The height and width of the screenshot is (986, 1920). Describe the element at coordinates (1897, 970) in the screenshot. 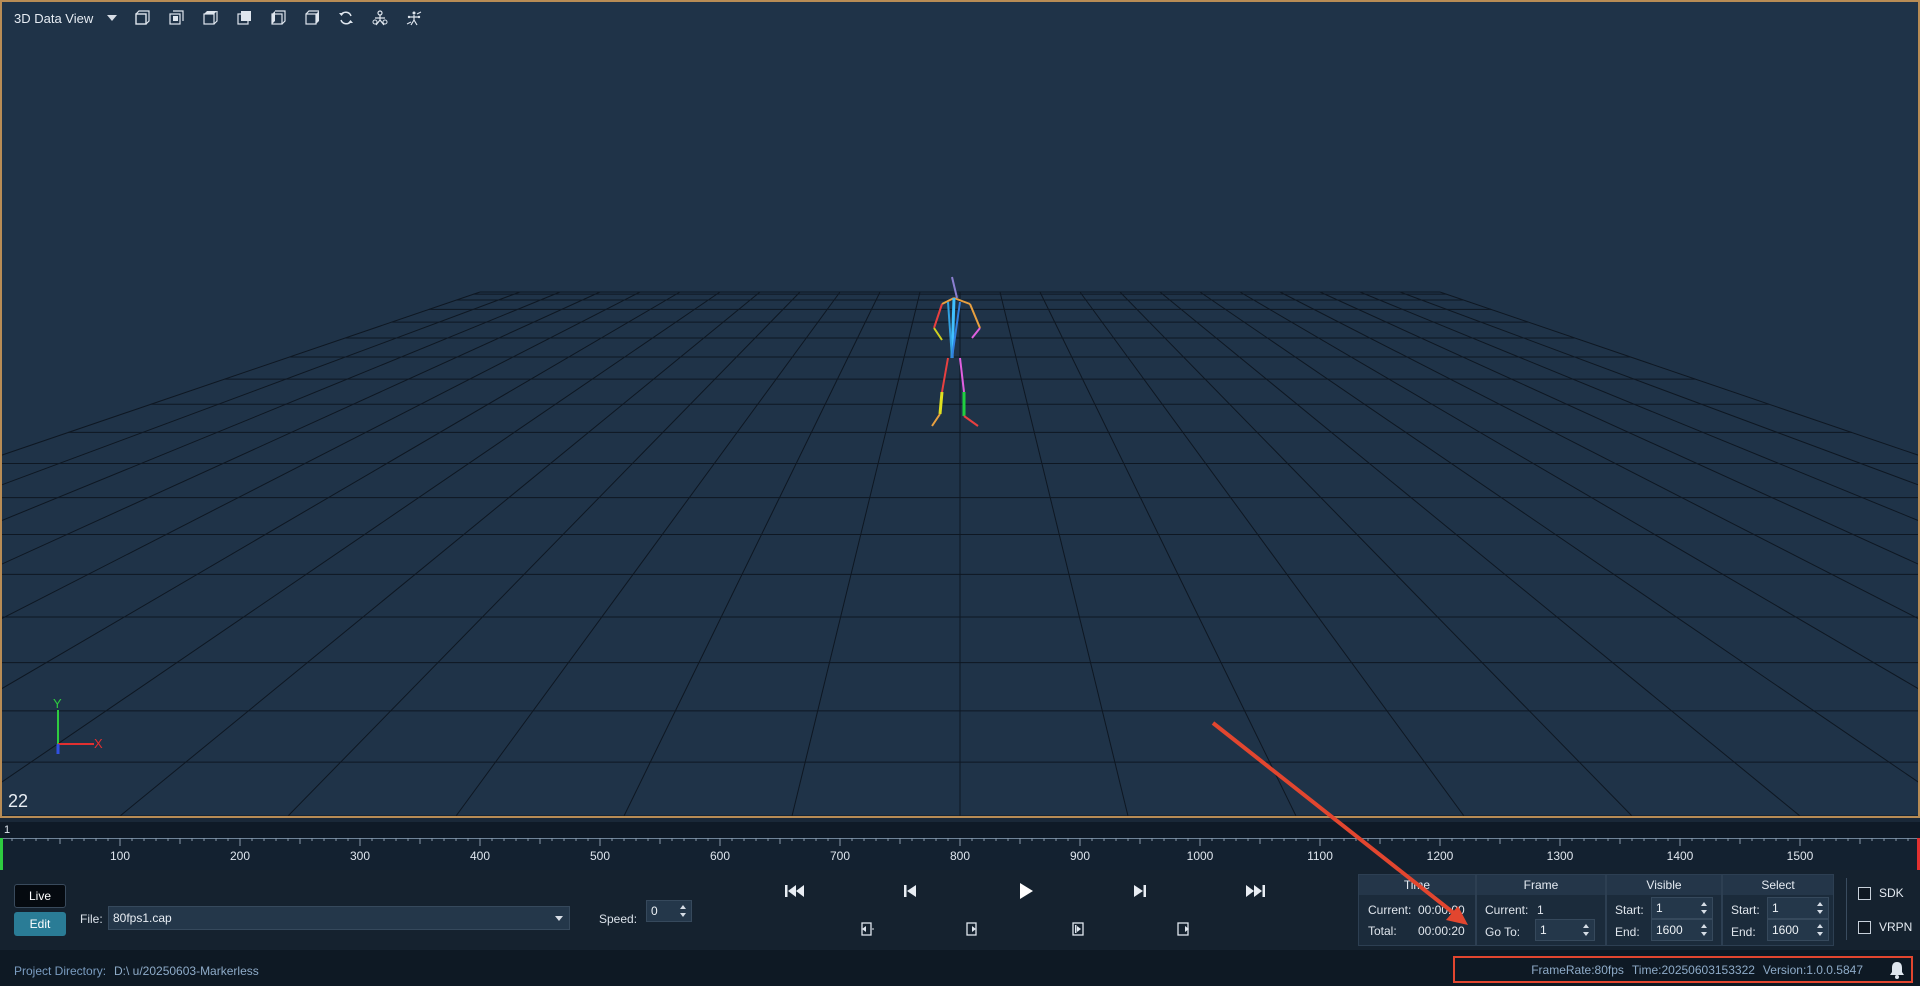

I see `bell-icon` at that location.